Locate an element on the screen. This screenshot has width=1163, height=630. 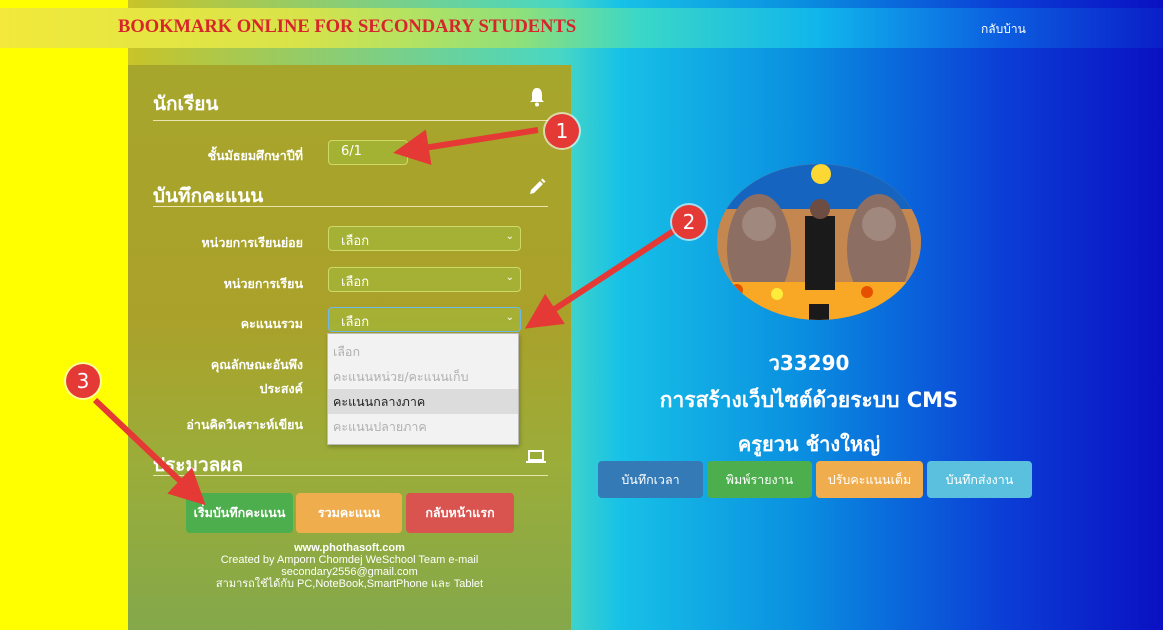
annotation-badge-3: 3 is located at coordinates (83, 381).